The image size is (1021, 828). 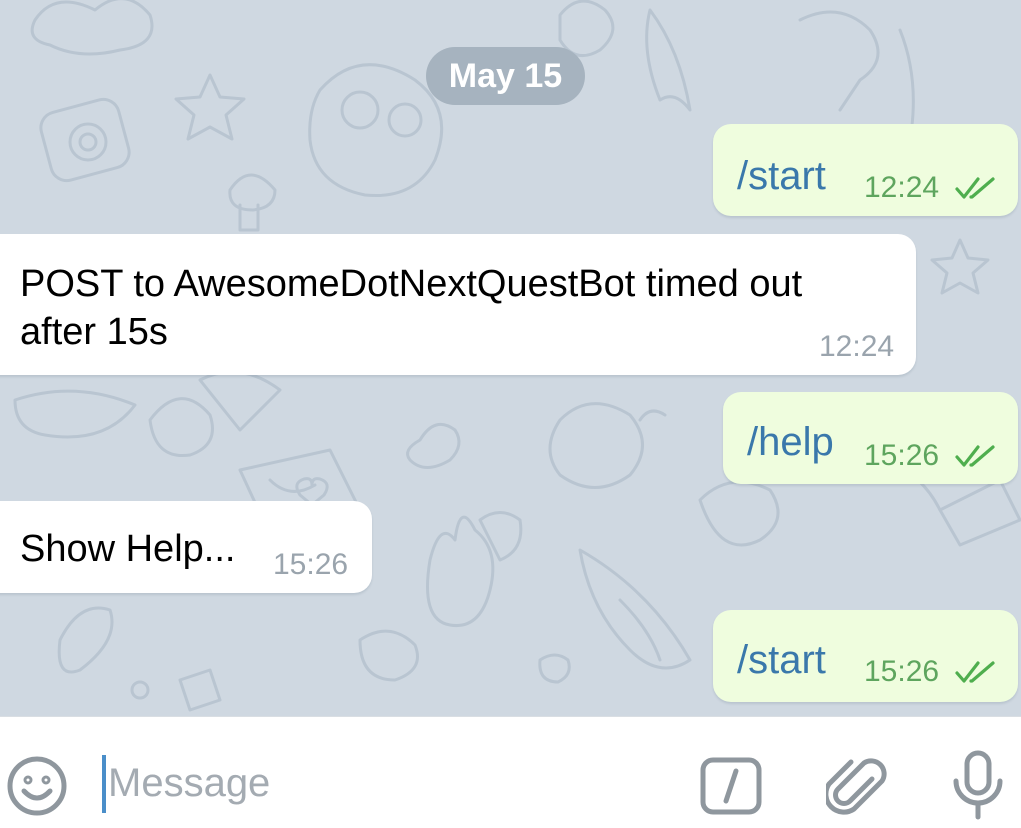 I want to click on message-text: after 15s, so click(x=94, y=332).